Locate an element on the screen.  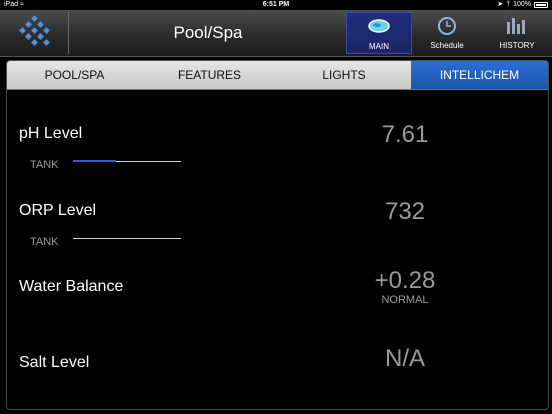
ph-tank-label: TANK is located at coordinates (44, 165).